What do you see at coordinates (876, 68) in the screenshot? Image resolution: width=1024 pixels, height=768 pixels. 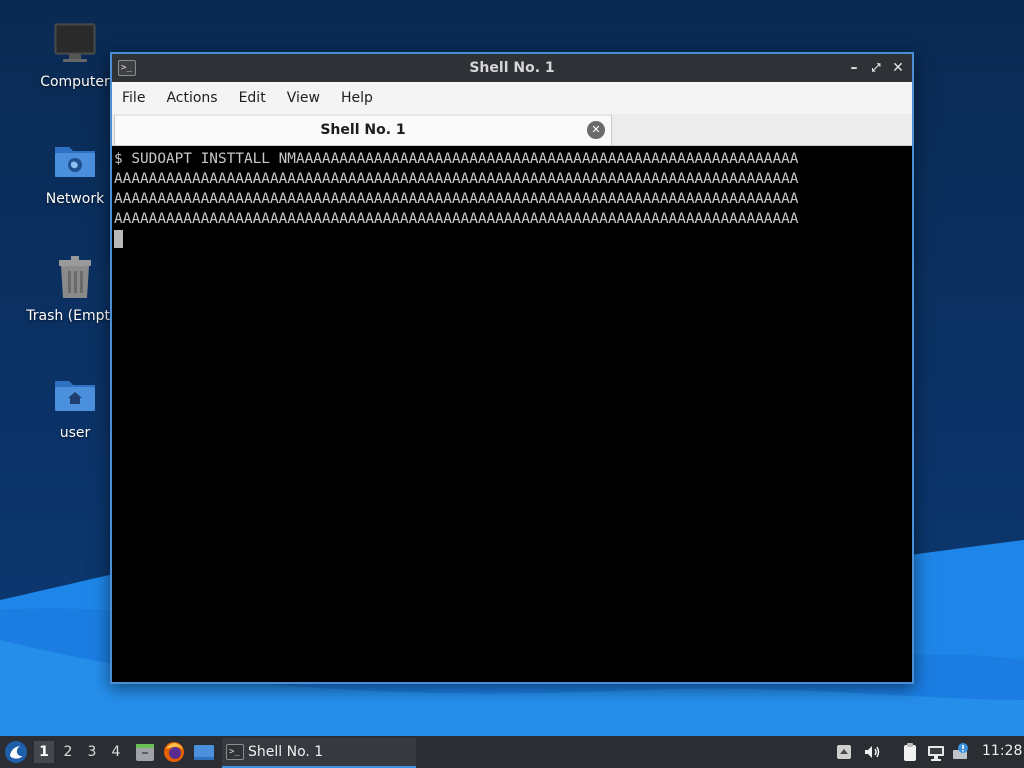 I see `maximize-button: ⤢` at bounding box center [876, 68].